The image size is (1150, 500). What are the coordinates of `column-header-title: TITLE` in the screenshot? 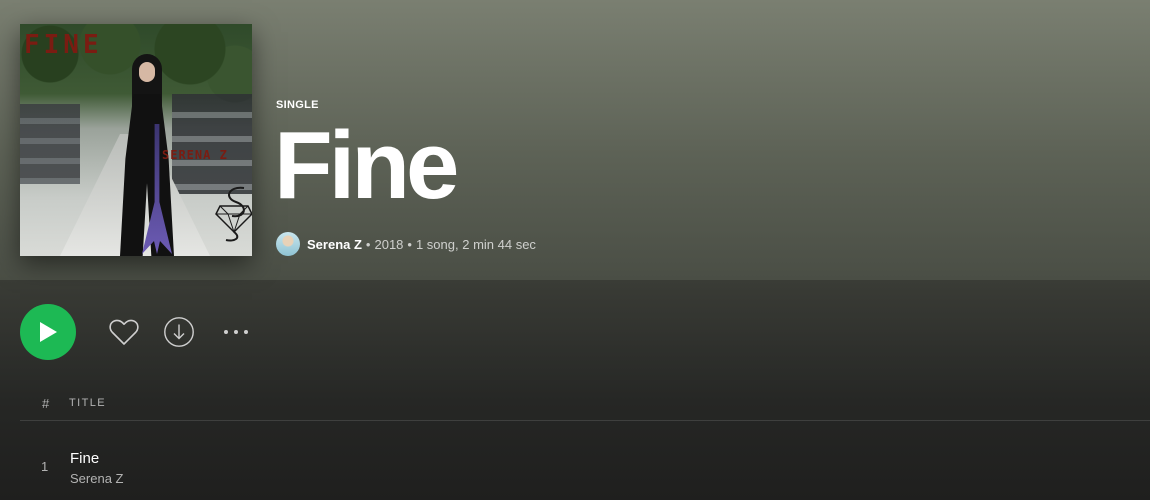 It's located at (87, 403).